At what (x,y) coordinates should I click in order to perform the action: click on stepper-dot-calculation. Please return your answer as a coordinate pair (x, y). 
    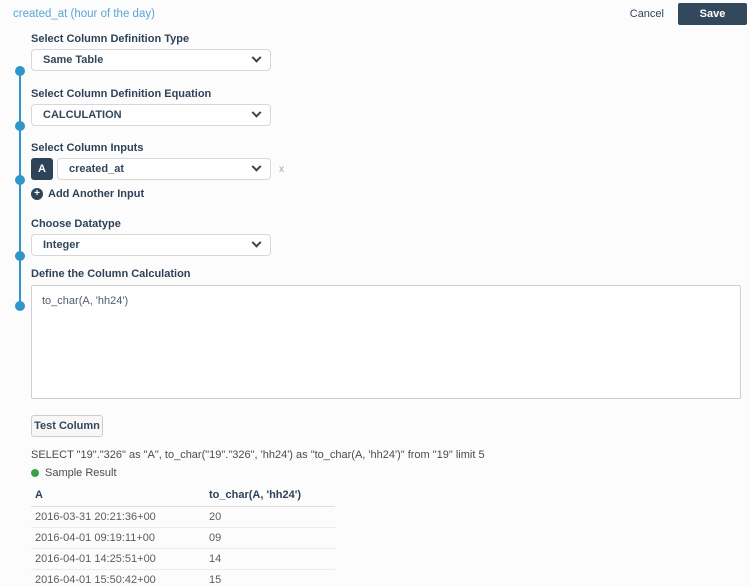
    Looking at the image, I should click on (20, 306).